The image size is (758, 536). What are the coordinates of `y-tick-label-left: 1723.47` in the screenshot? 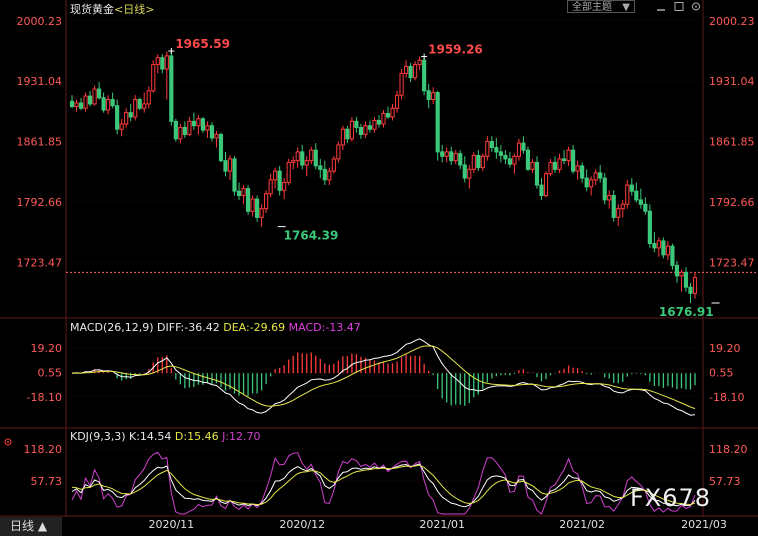 It's located at (40, 262).